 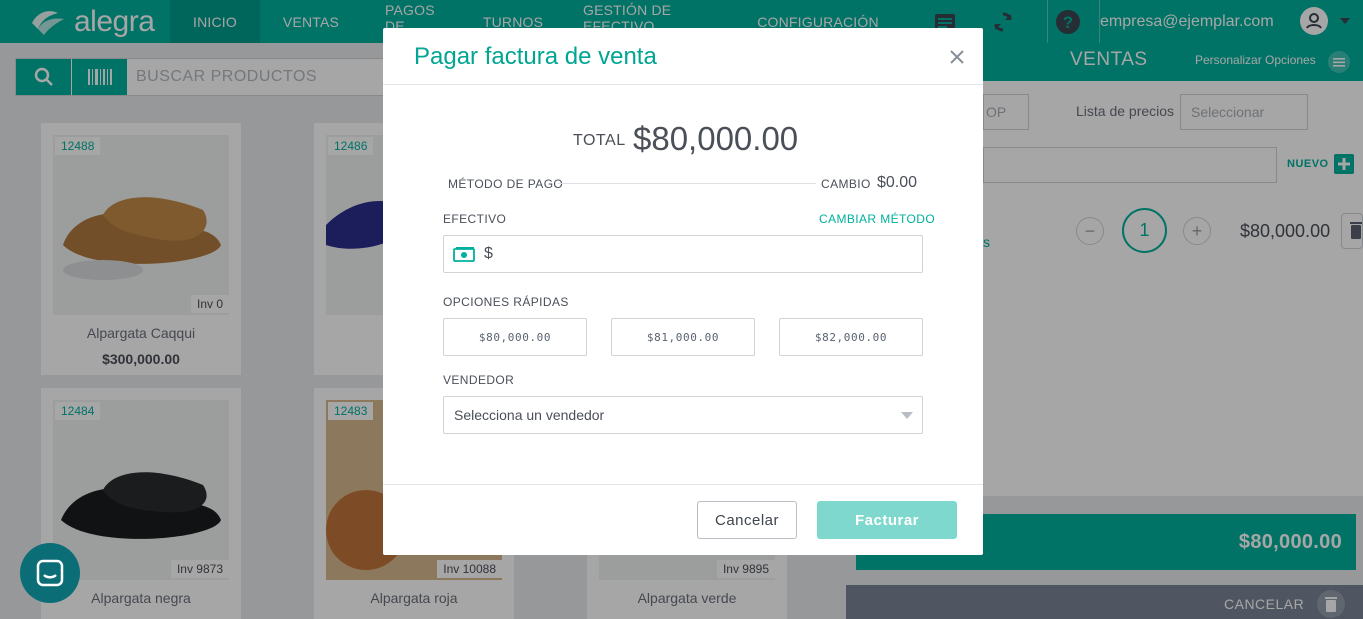 What do you see at coordinates (488, 253) in the screenshot?
I see `currency-symbol: $` at bounding box center [488, 253].